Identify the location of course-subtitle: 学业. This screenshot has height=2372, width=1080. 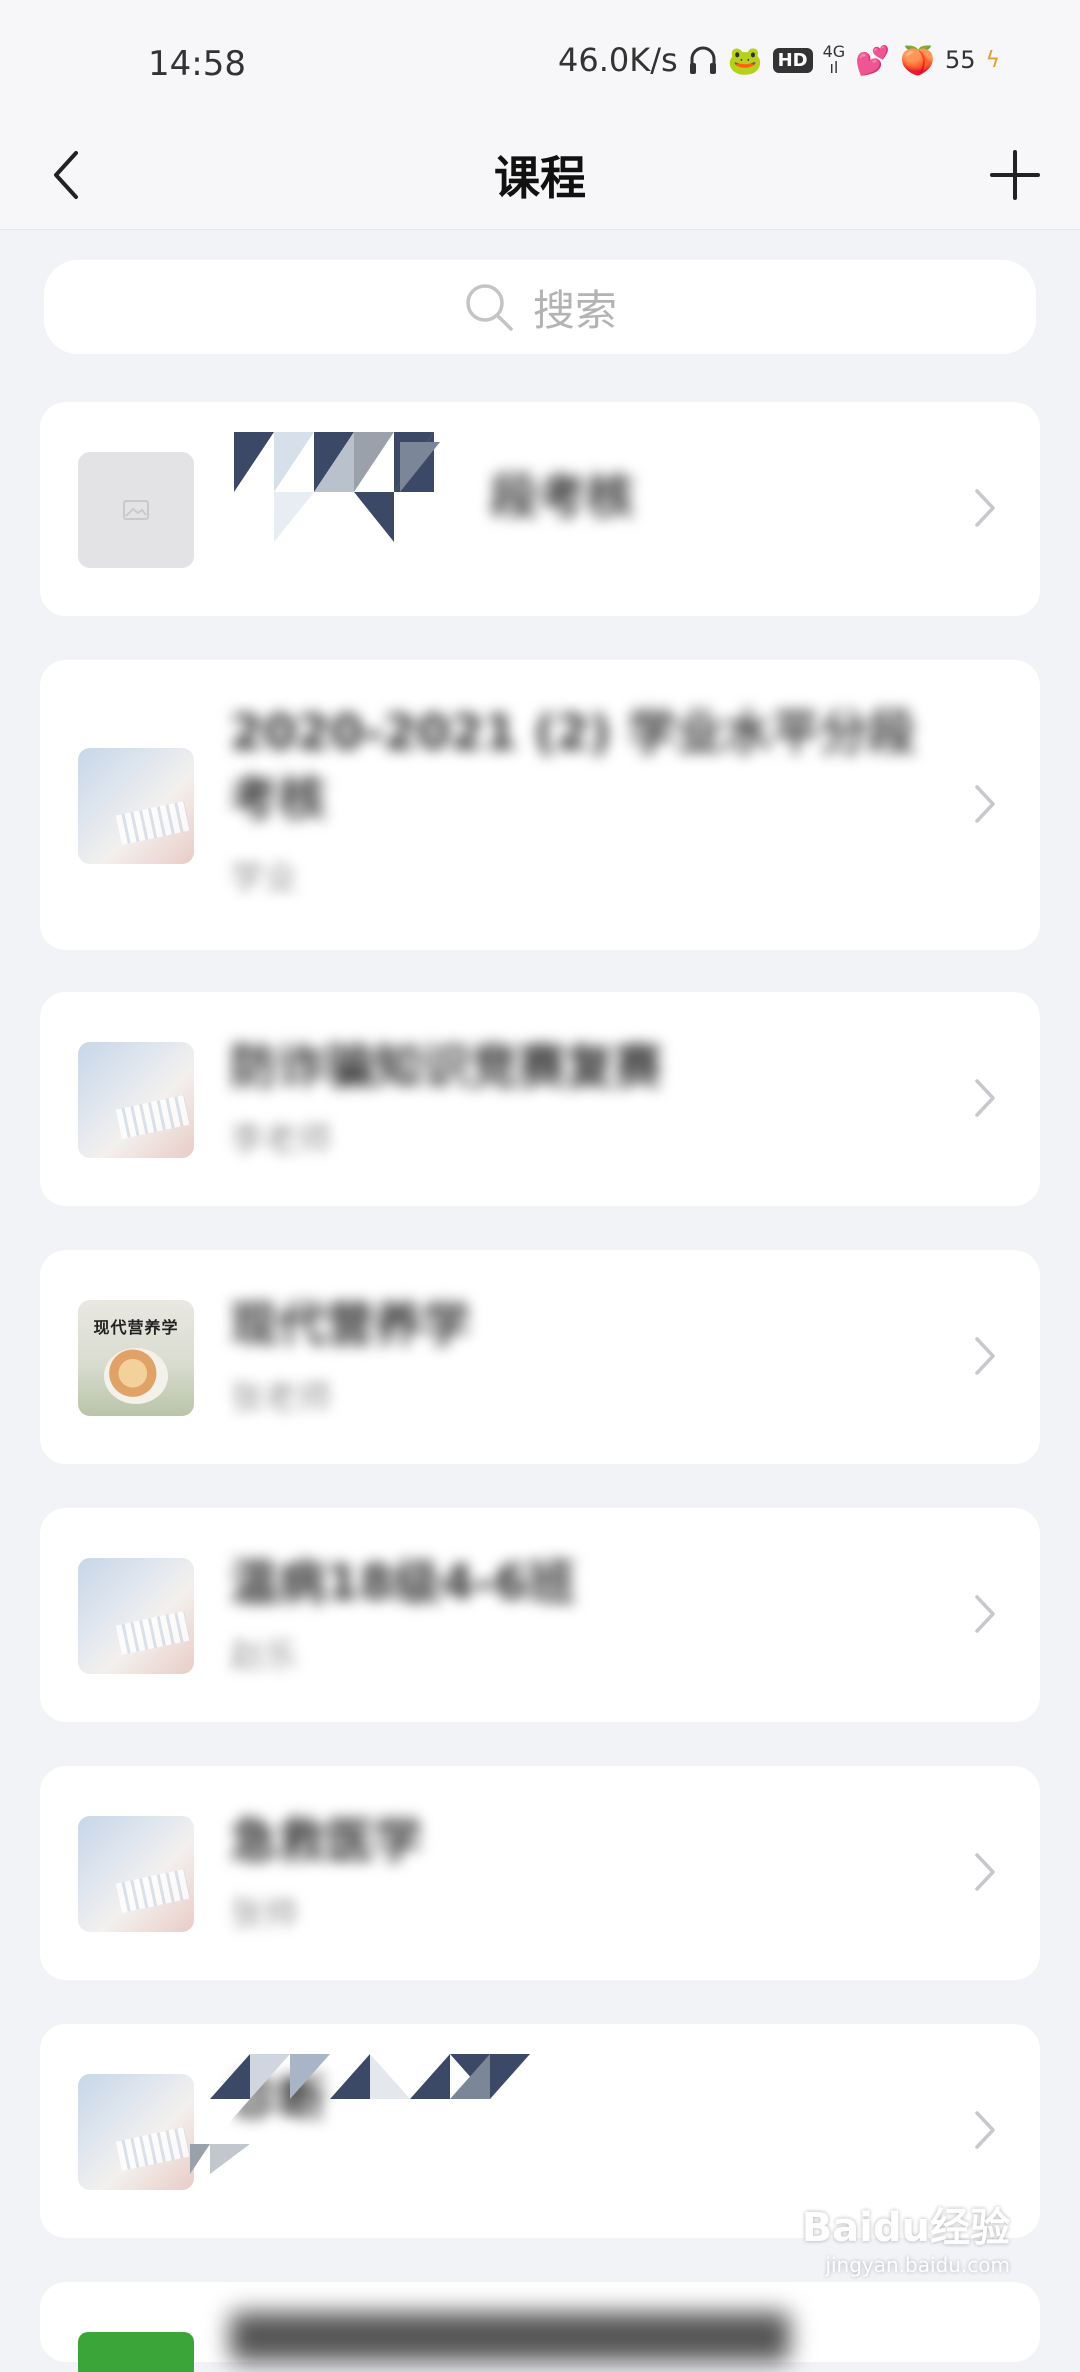
(264, 878).